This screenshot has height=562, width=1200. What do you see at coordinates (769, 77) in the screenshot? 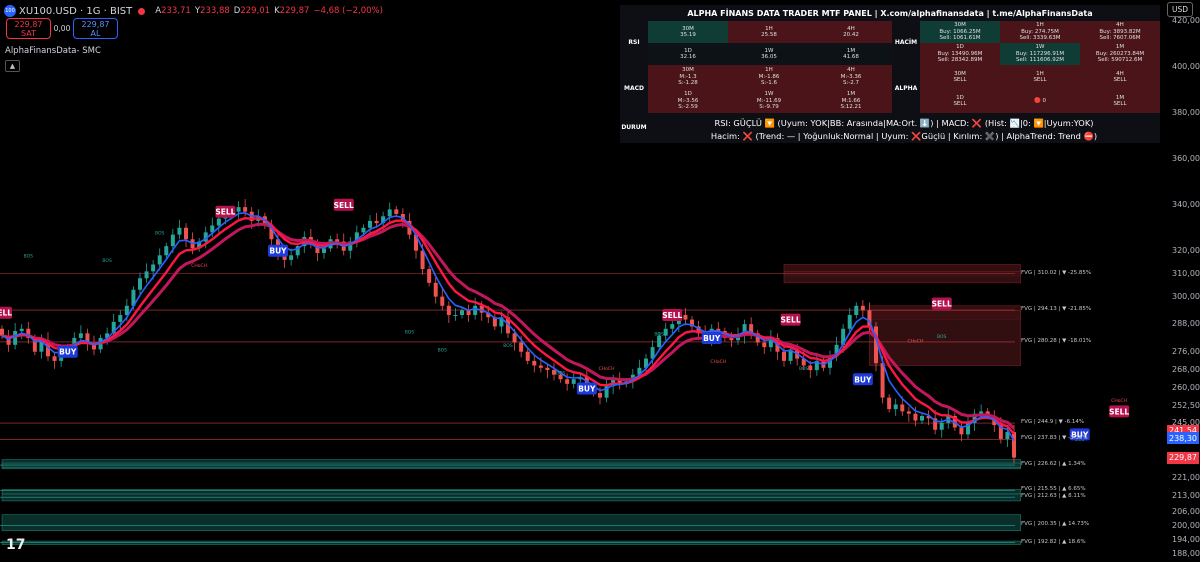
I see `macd-cell: 1H M:-1.86 S:-1.6` at bounding box center [769, 77].